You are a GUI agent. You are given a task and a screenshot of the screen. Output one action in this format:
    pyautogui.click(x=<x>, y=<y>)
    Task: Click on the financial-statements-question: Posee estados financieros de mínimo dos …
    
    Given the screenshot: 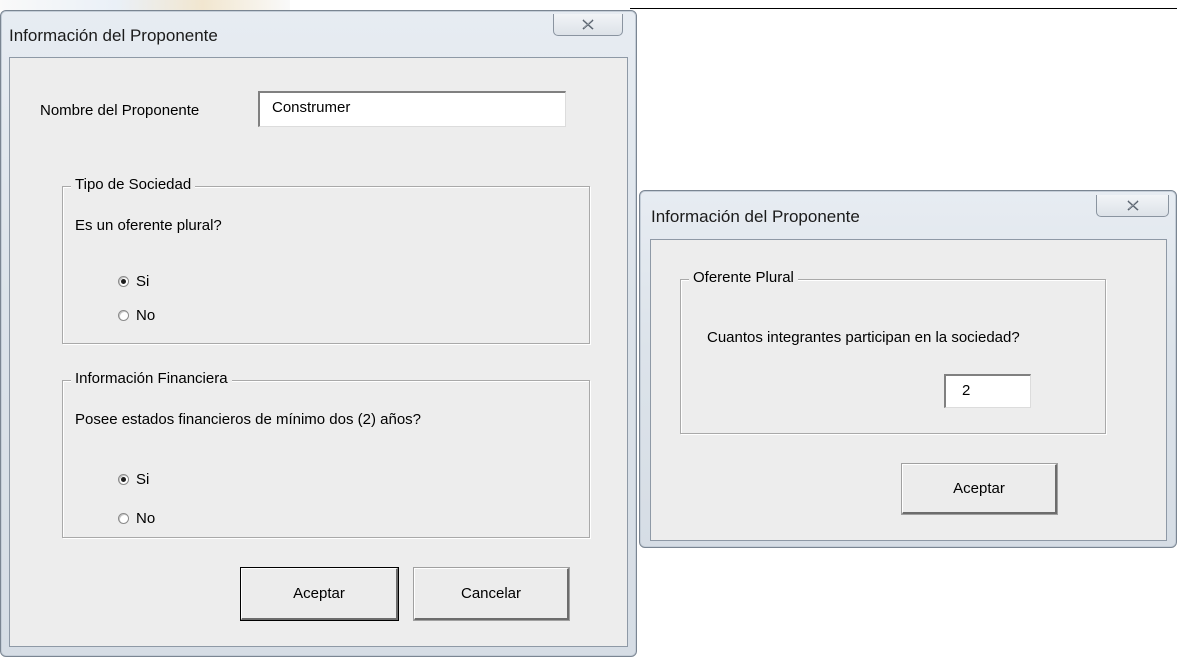 What is the action you would take?
    pyautogui.click(x=248, y=419)
    